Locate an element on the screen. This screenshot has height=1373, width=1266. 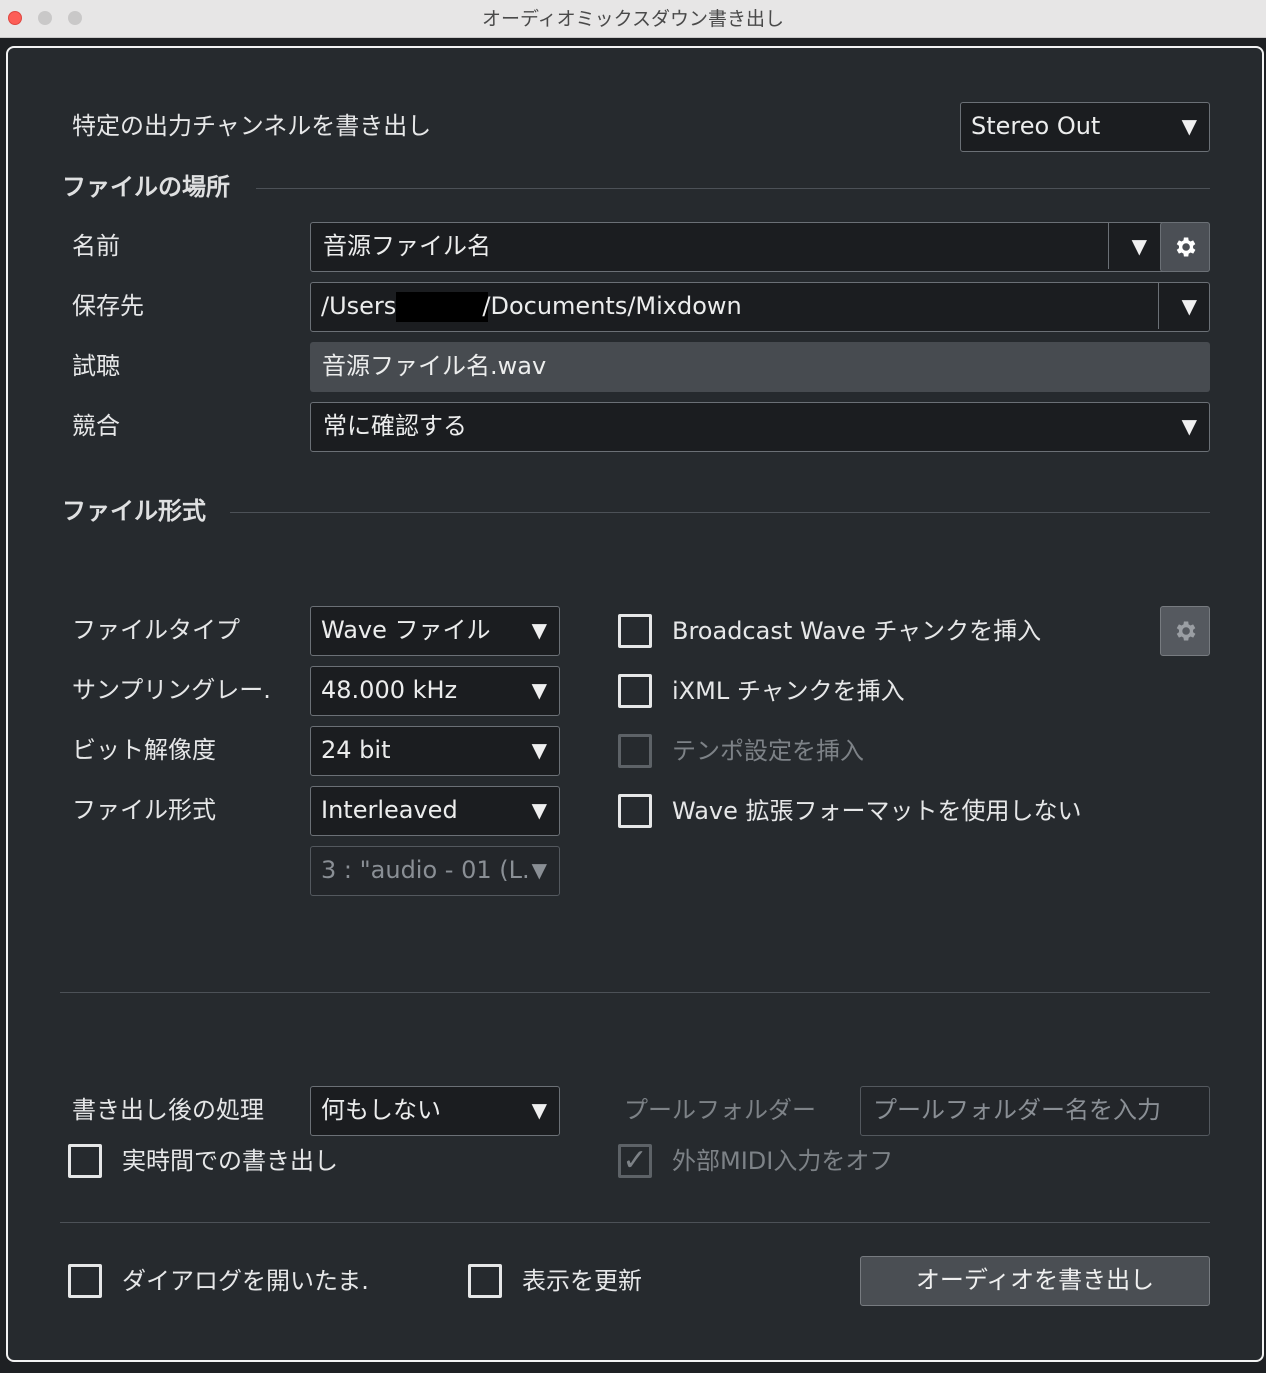
ixml-checkbox is located at coordinates (635, 691).